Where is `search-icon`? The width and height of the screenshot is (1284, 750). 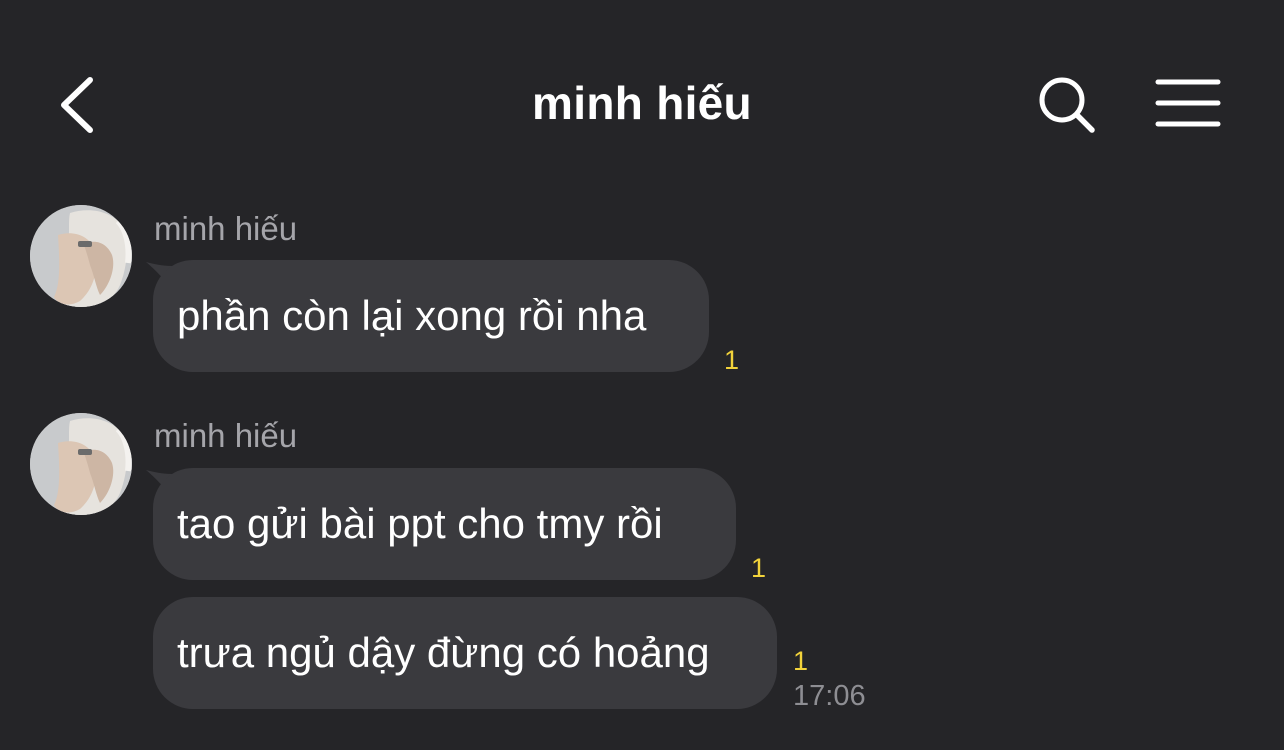
search-icon is located at coordinates (1067, 105).